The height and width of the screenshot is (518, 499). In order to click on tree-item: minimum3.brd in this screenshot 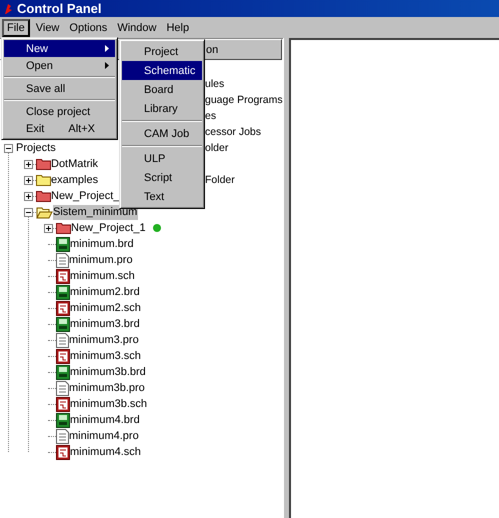, I will do `click(105, 324)`.